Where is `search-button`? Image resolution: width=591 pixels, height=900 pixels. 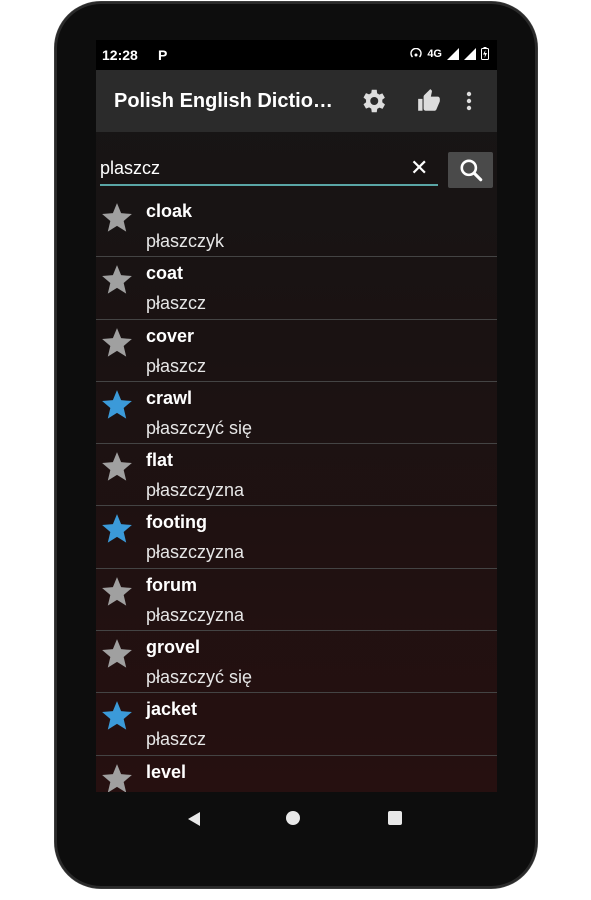 search-button is located at coordinates (470, 170).